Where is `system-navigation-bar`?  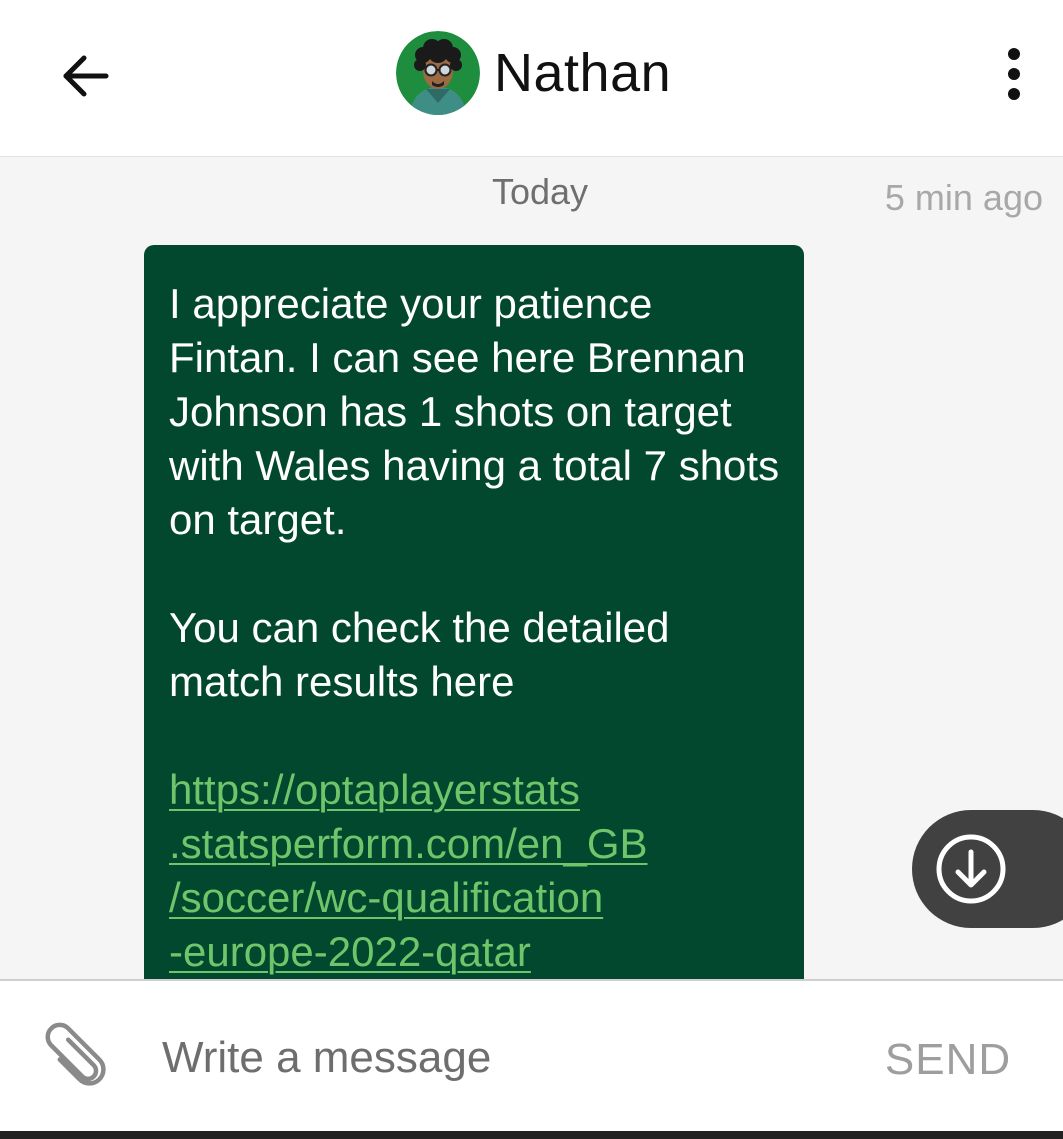 system-navigation-bar is located at coordinates (531, 1135).